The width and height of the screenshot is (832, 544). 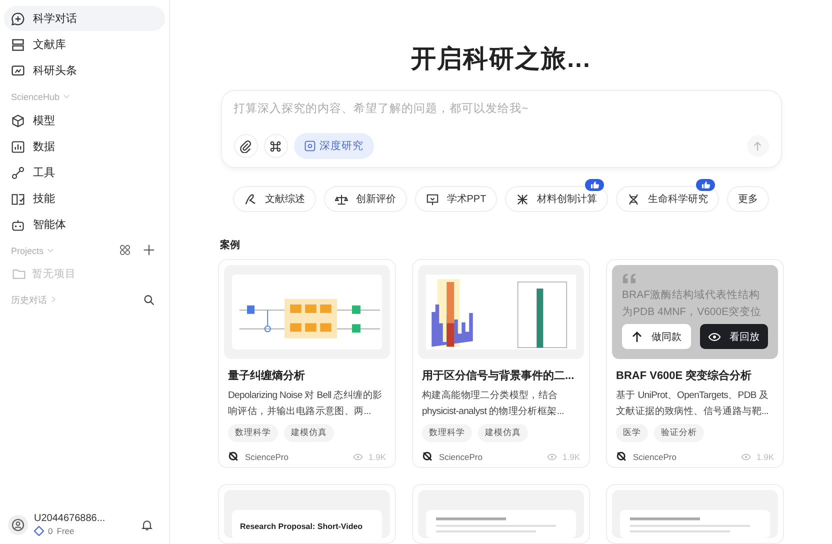 What do you see at coordinates (84, 44) in the screenshot?
I see `nav-item: 文献库` at bounding box center [84, 44].